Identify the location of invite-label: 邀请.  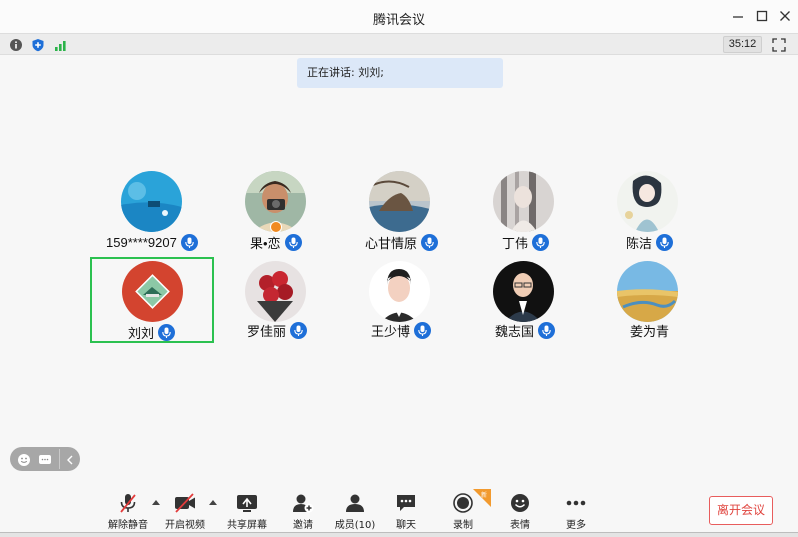
(303, 525).